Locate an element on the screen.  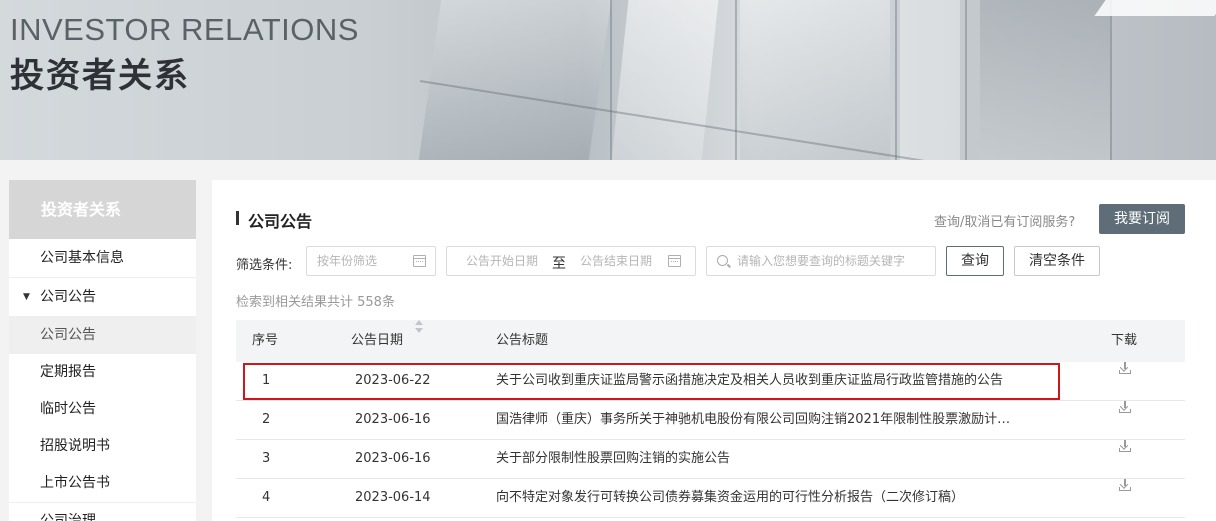
cell-no: 1 is located at coordinates (266, 380).